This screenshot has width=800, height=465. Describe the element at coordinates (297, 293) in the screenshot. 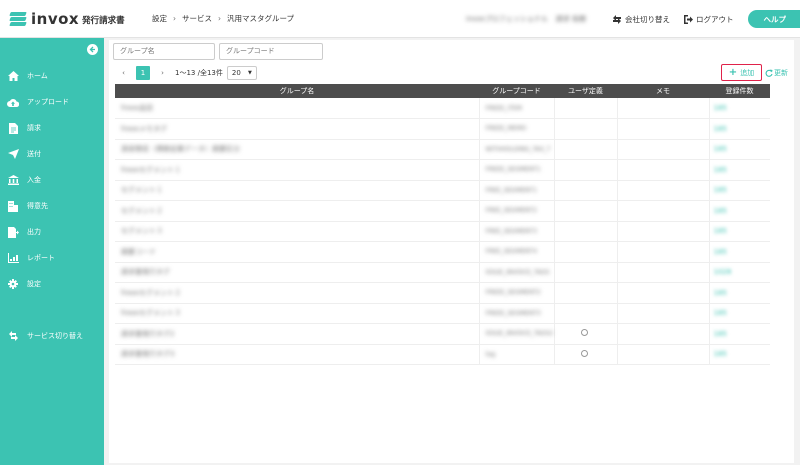

I see `cell-group-name: freeeセグメント２` at that location.